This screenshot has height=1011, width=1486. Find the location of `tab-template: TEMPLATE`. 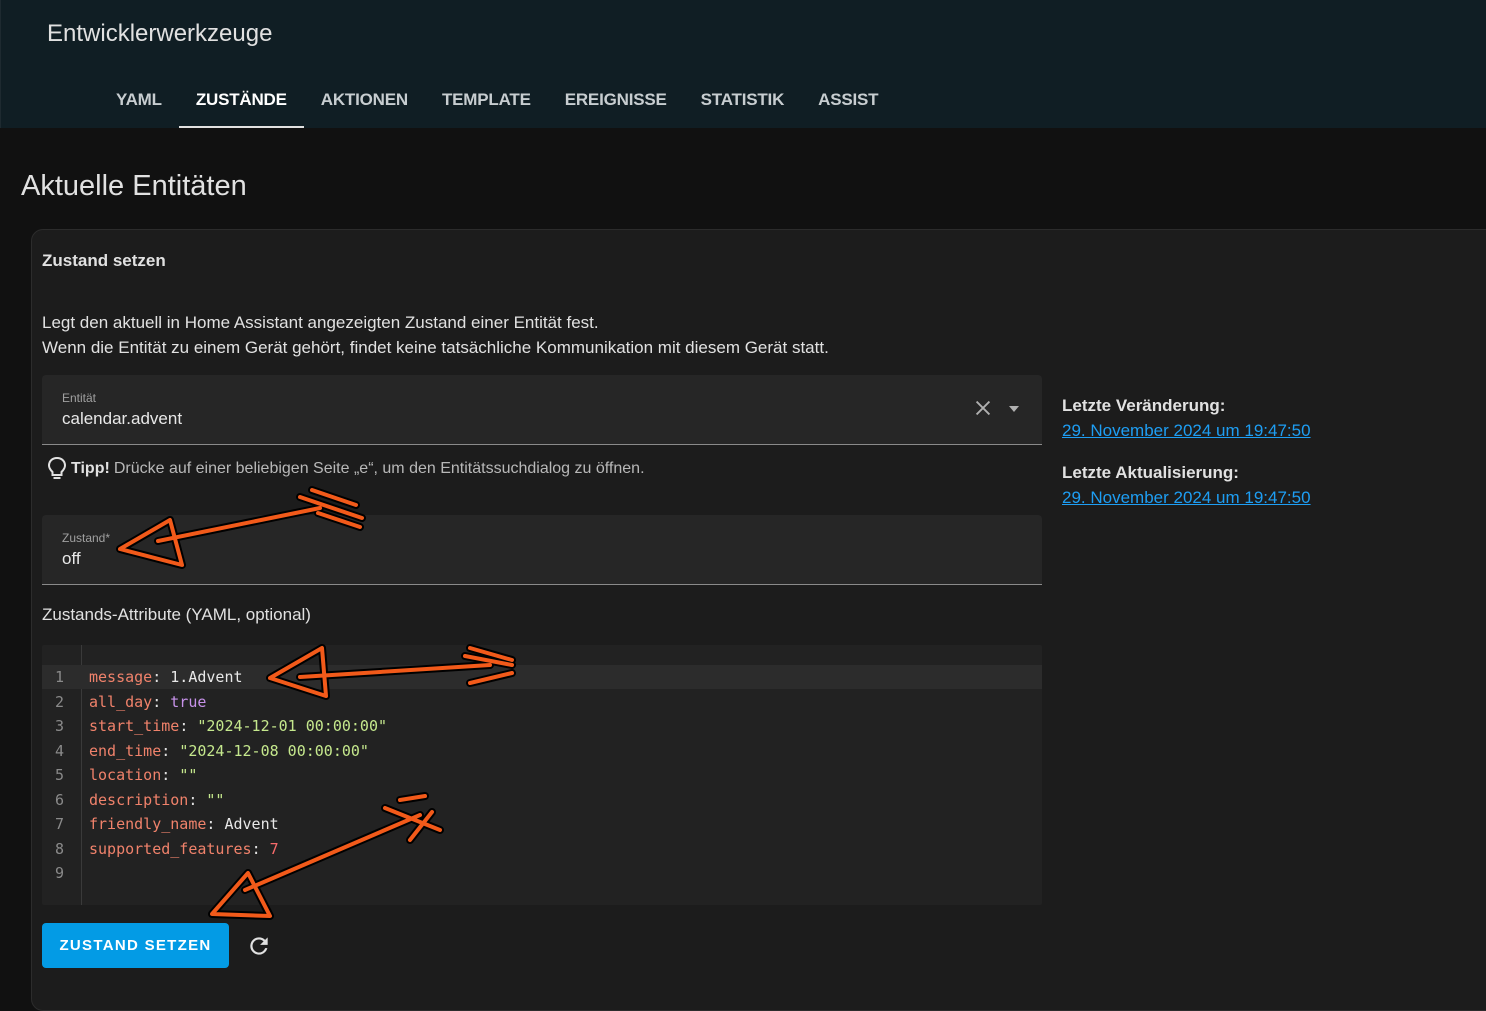

tab-template: TEMPLATE is located at coordinates (486, 100).